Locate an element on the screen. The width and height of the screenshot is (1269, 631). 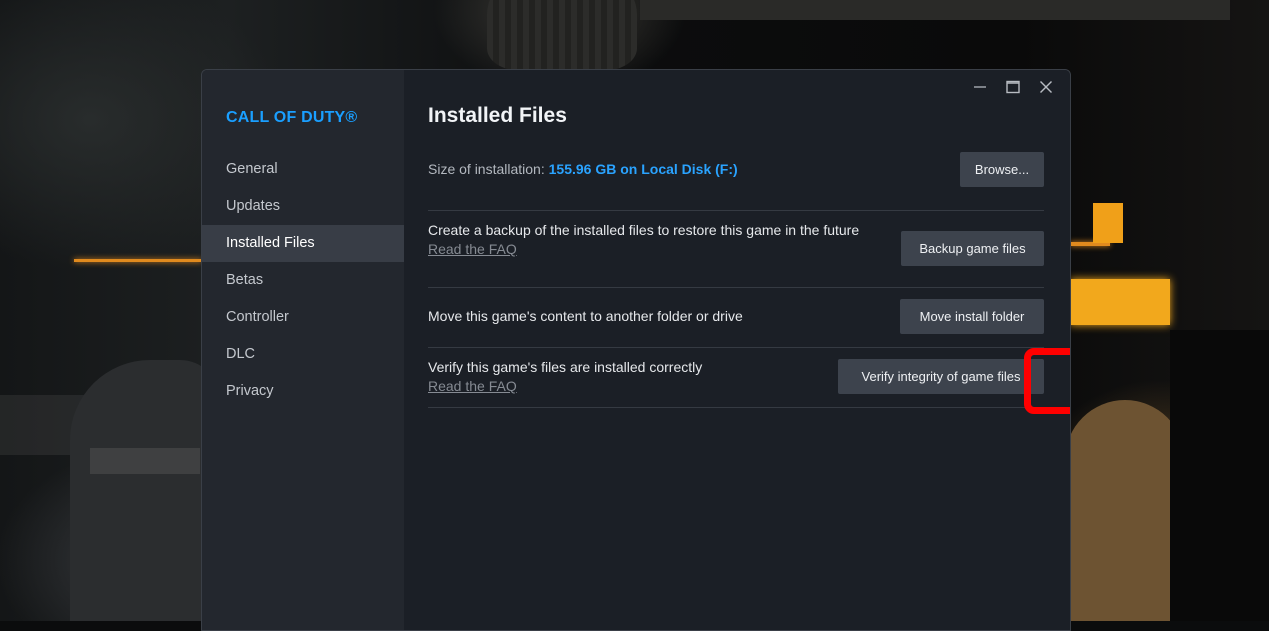
sidebar-item-updates: Updates is located at coordinates (303, 206).